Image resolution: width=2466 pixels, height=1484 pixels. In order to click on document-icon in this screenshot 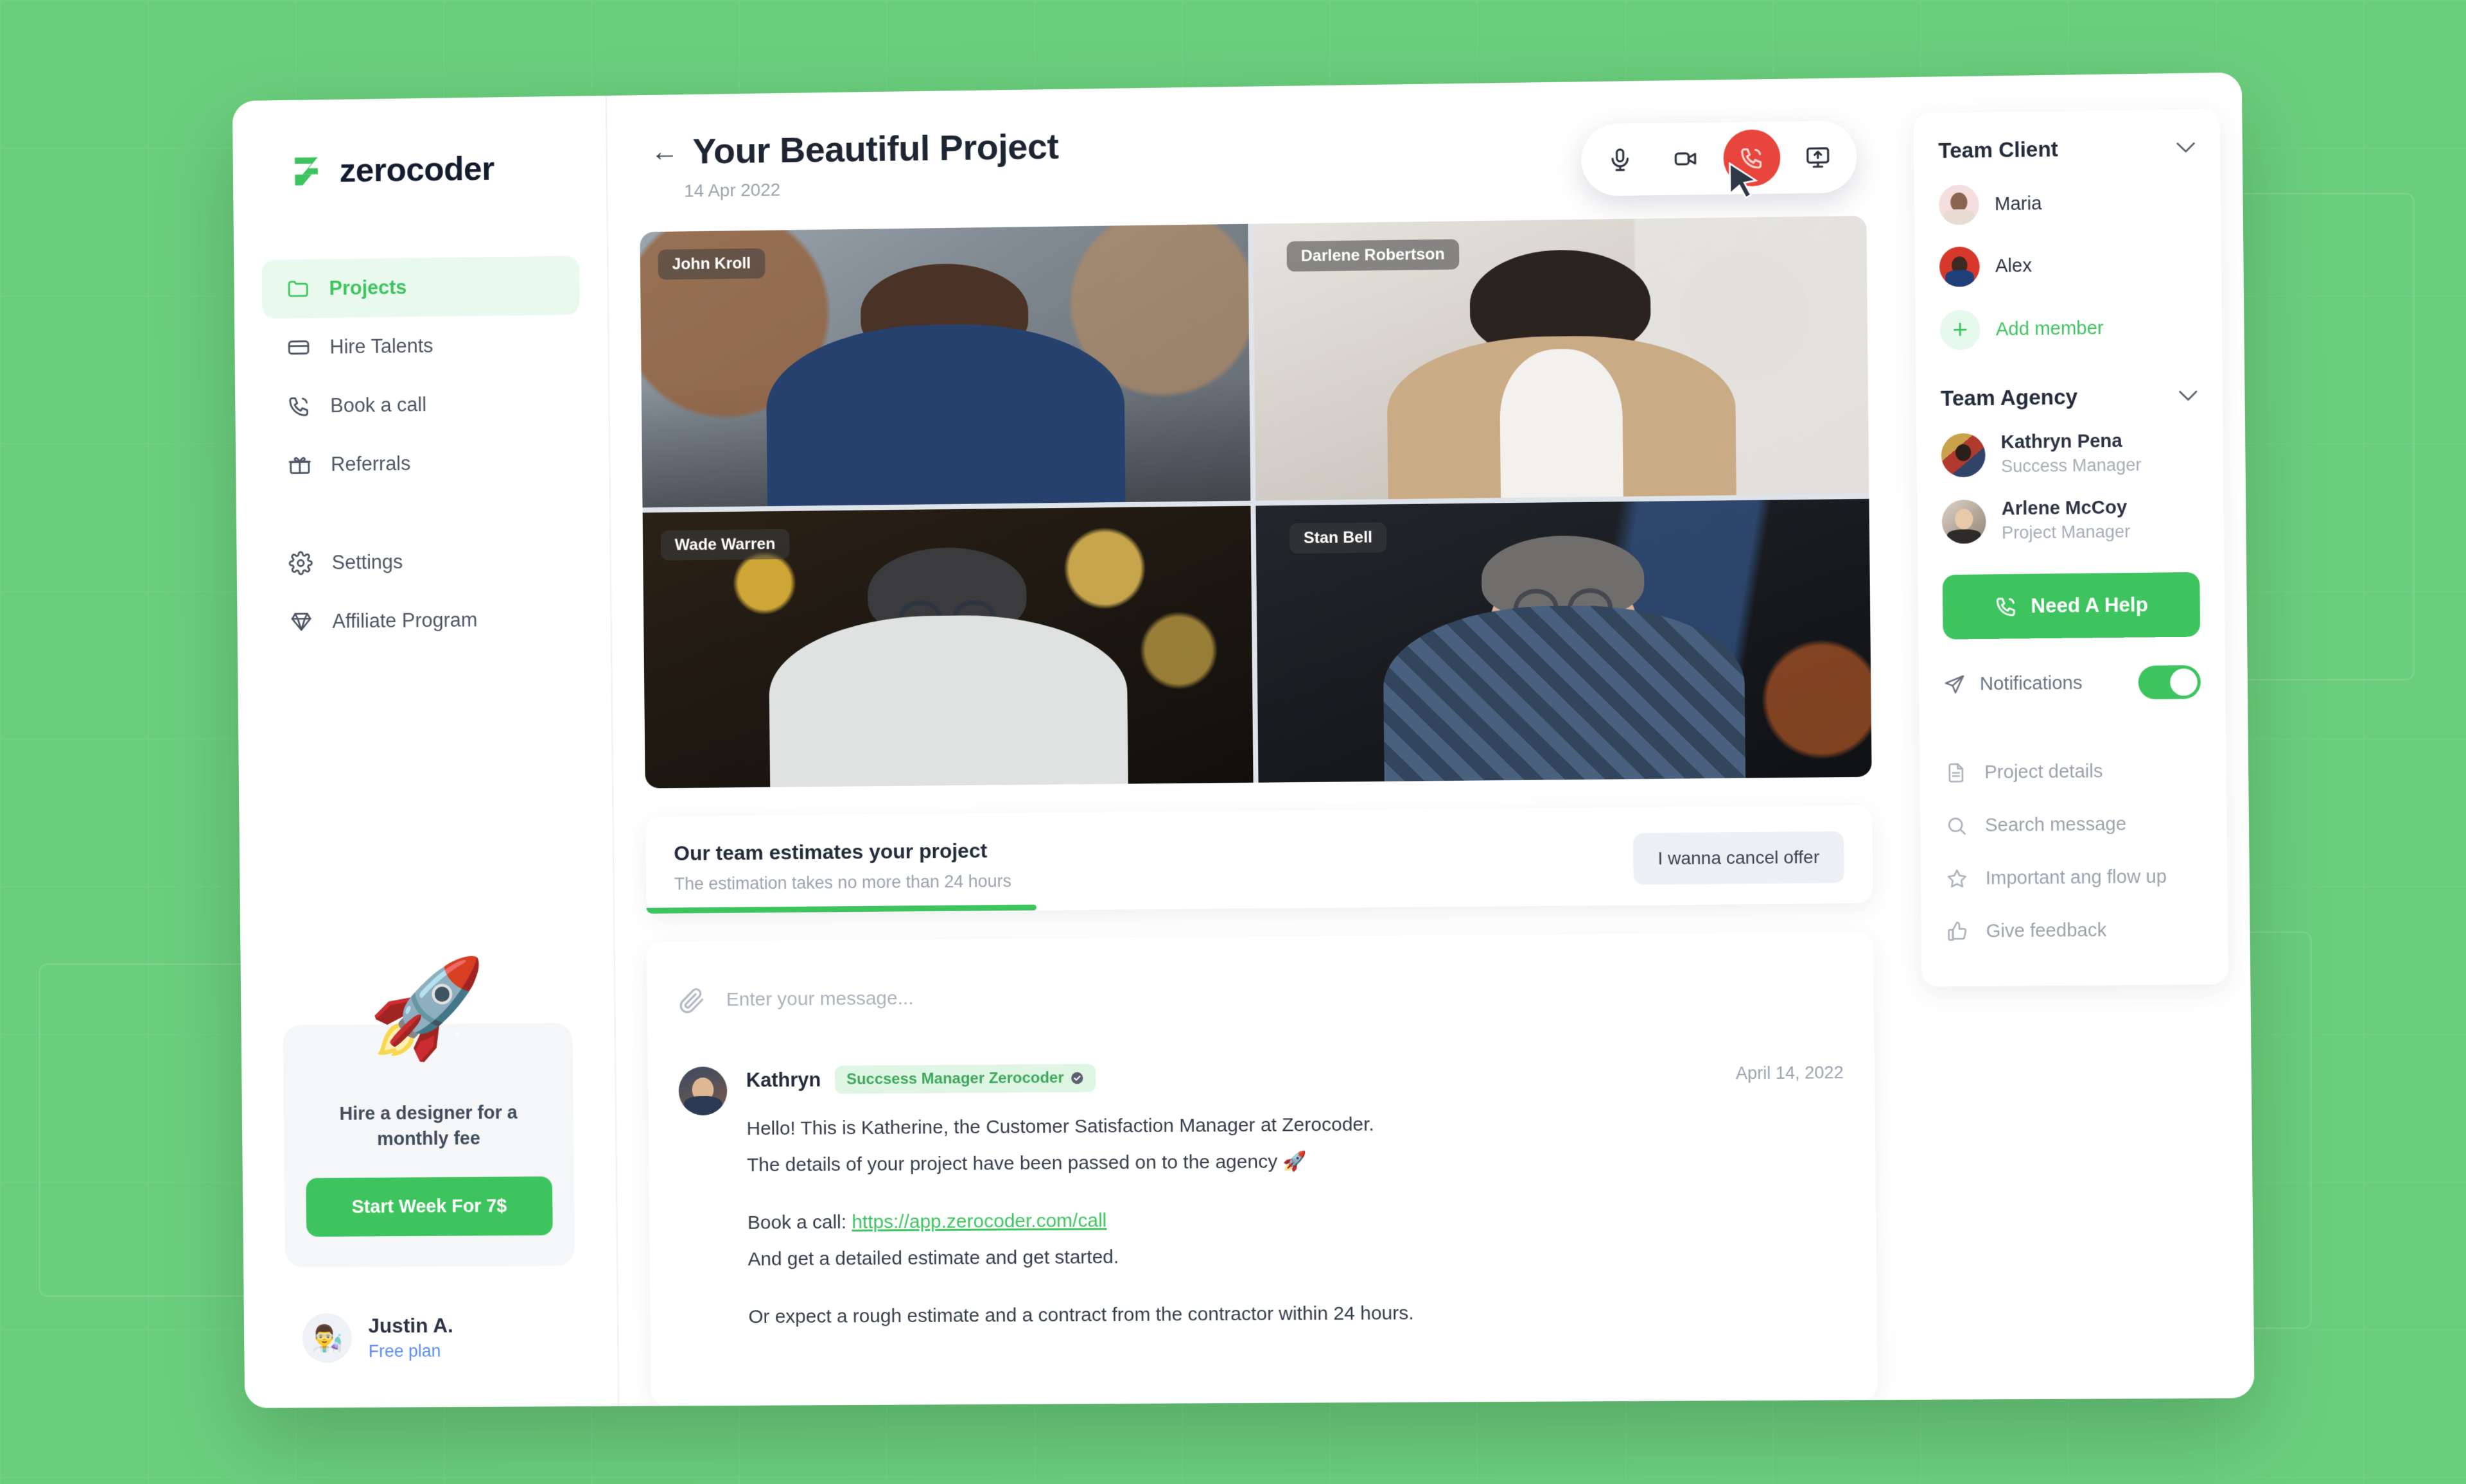, I will do `click(1956, 773)`.